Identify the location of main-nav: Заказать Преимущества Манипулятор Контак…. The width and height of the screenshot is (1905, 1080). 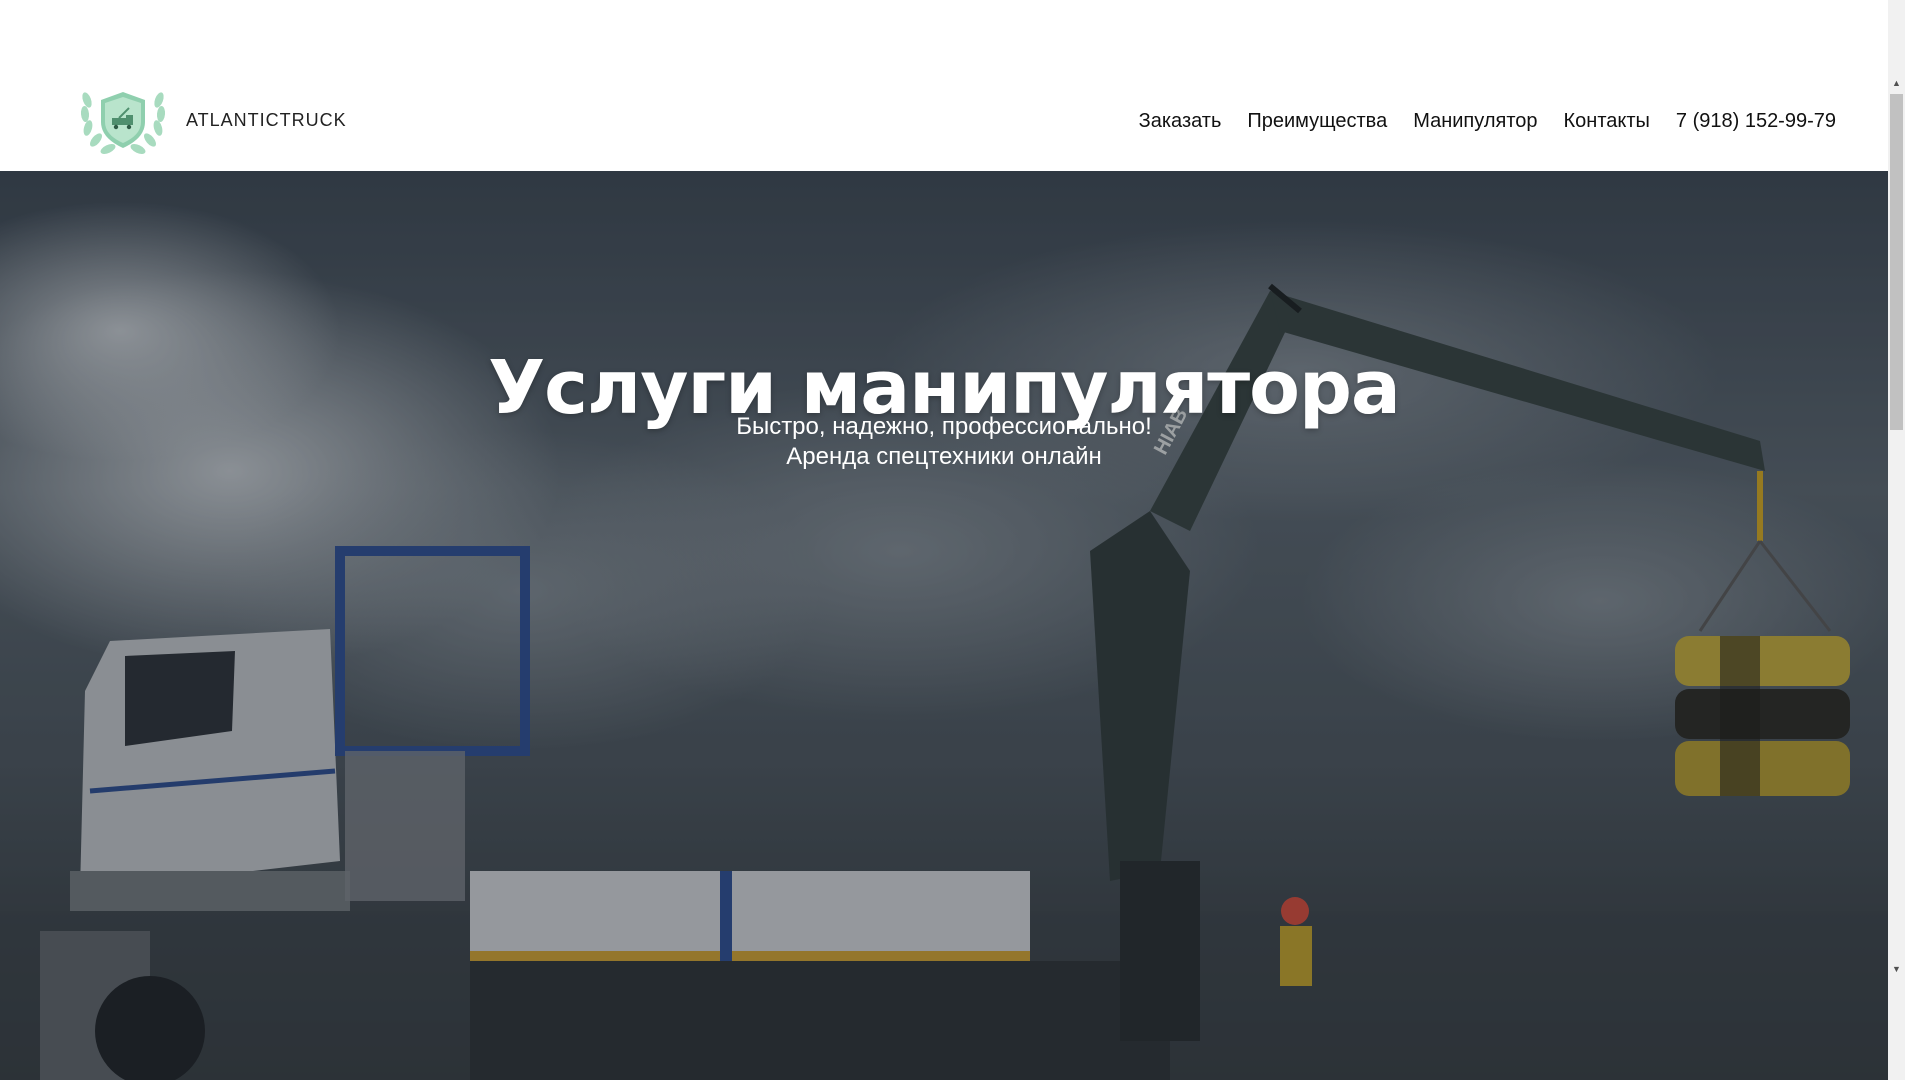
(1487, 121).